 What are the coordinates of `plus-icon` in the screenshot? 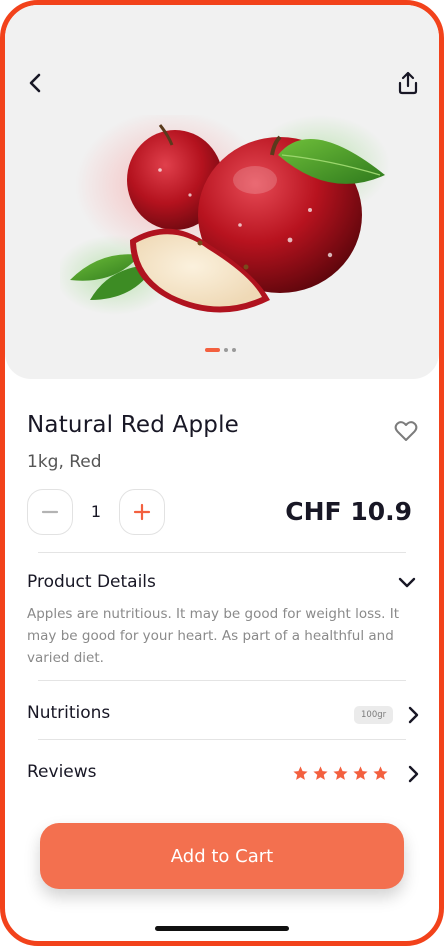 It's located at (142, 512).